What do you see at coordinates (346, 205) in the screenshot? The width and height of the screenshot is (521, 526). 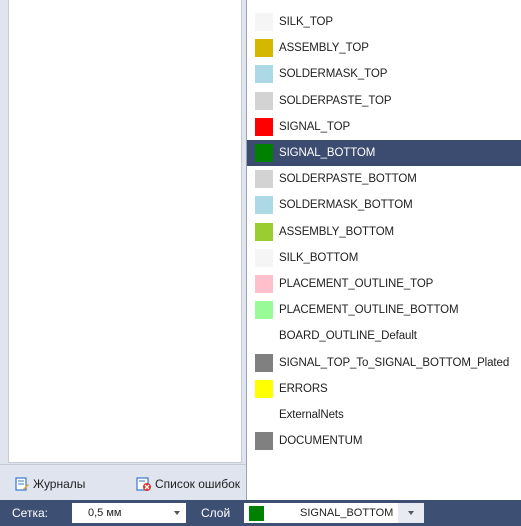 I see `layer-item-label: SOLDERMASK_BOTTOM` at bounding box center [346, 205].